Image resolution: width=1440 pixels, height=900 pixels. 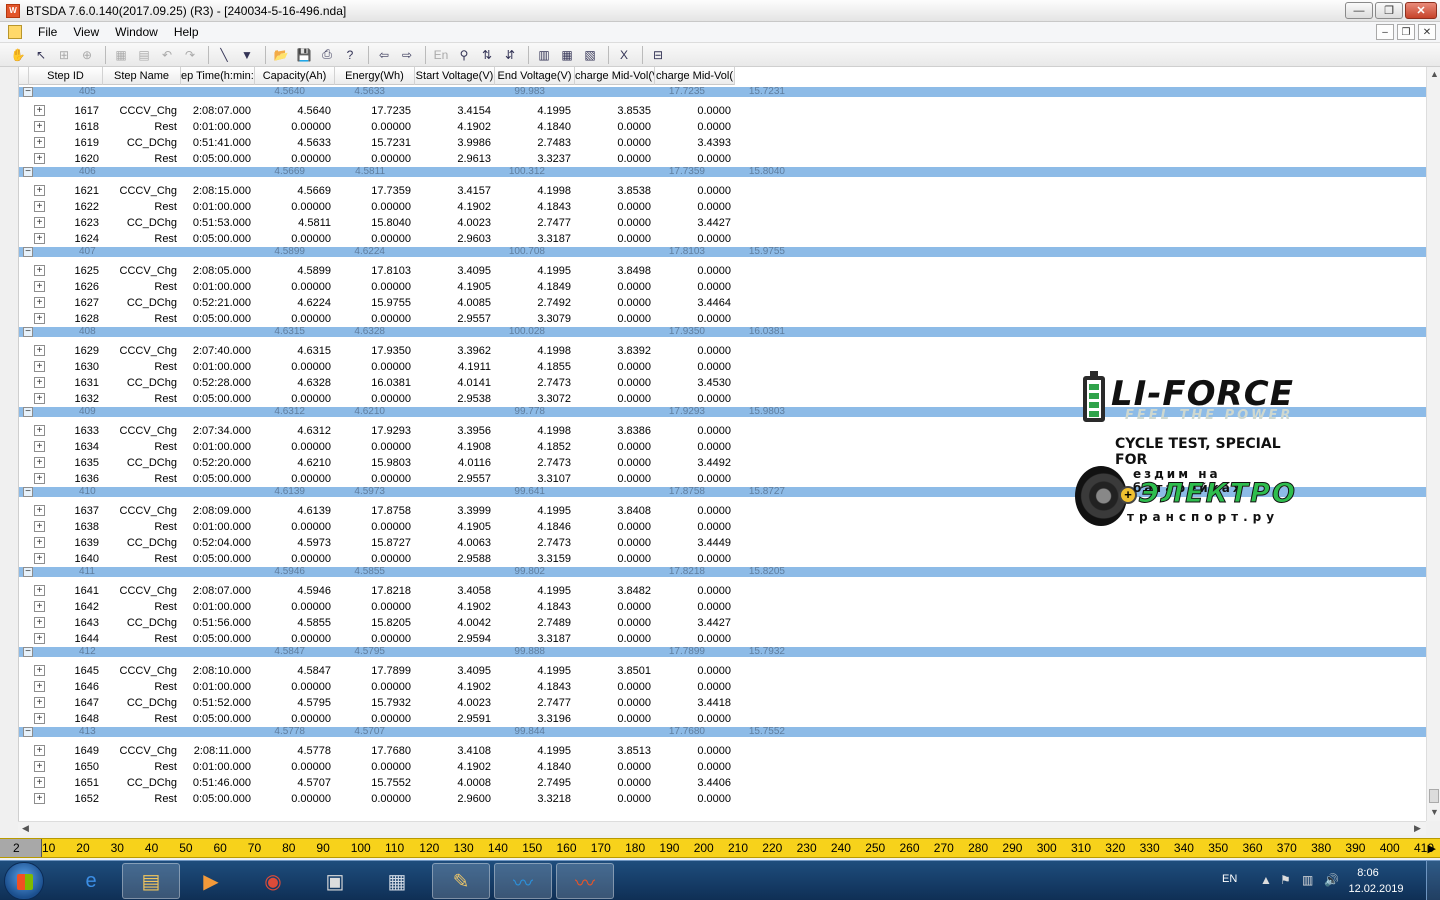 I want to click on tray-volume-icon: 🔊, so click(x=1331, y=880).